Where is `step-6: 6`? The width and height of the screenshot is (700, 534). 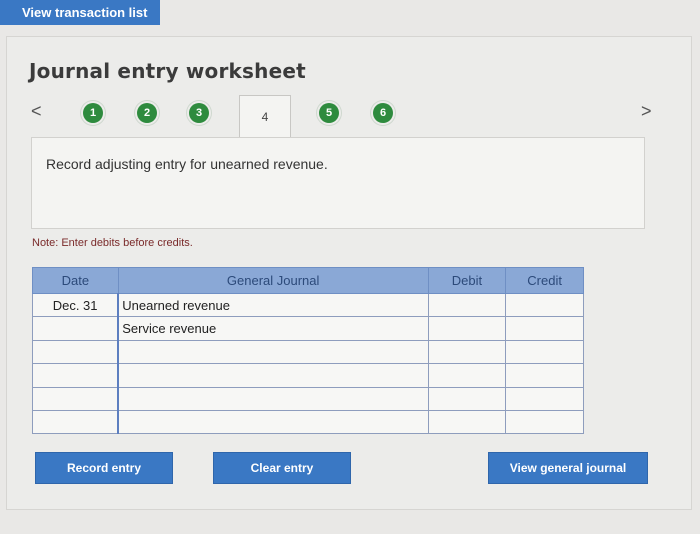
step-6: 6 is located at coordinates (383, 113).